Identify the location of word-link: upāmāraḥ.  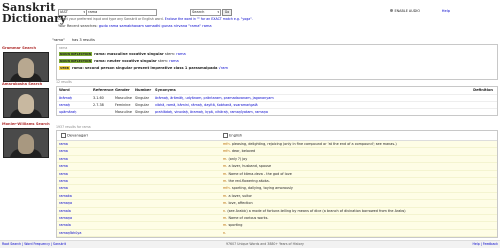
(67, 112).